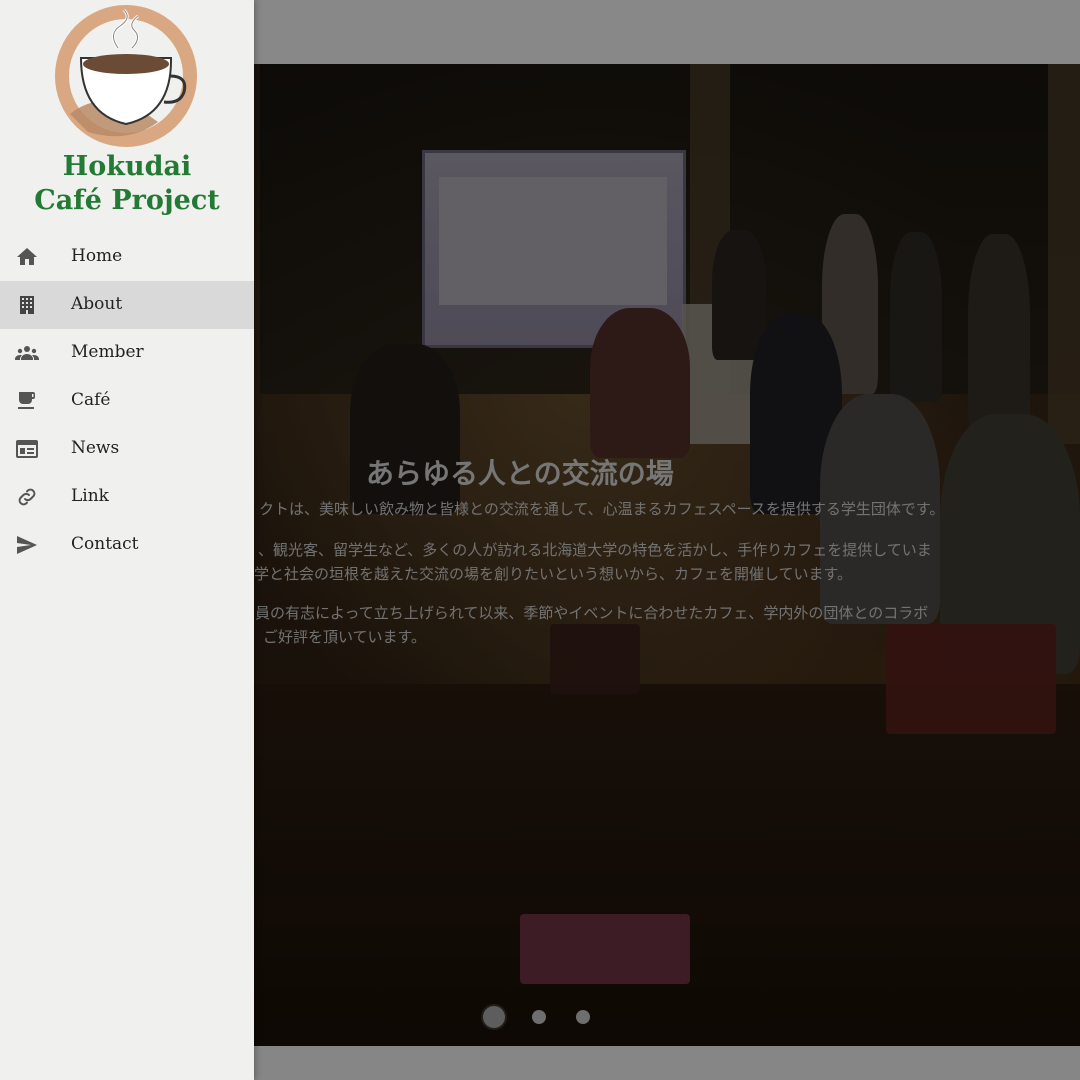 Image resolution: width=1080 pixels, height=1080 pixels. What do you see at coordinates (95, 448) in the screenshot?
I see `nav-item-label: News` at bounding box center [95, 448].